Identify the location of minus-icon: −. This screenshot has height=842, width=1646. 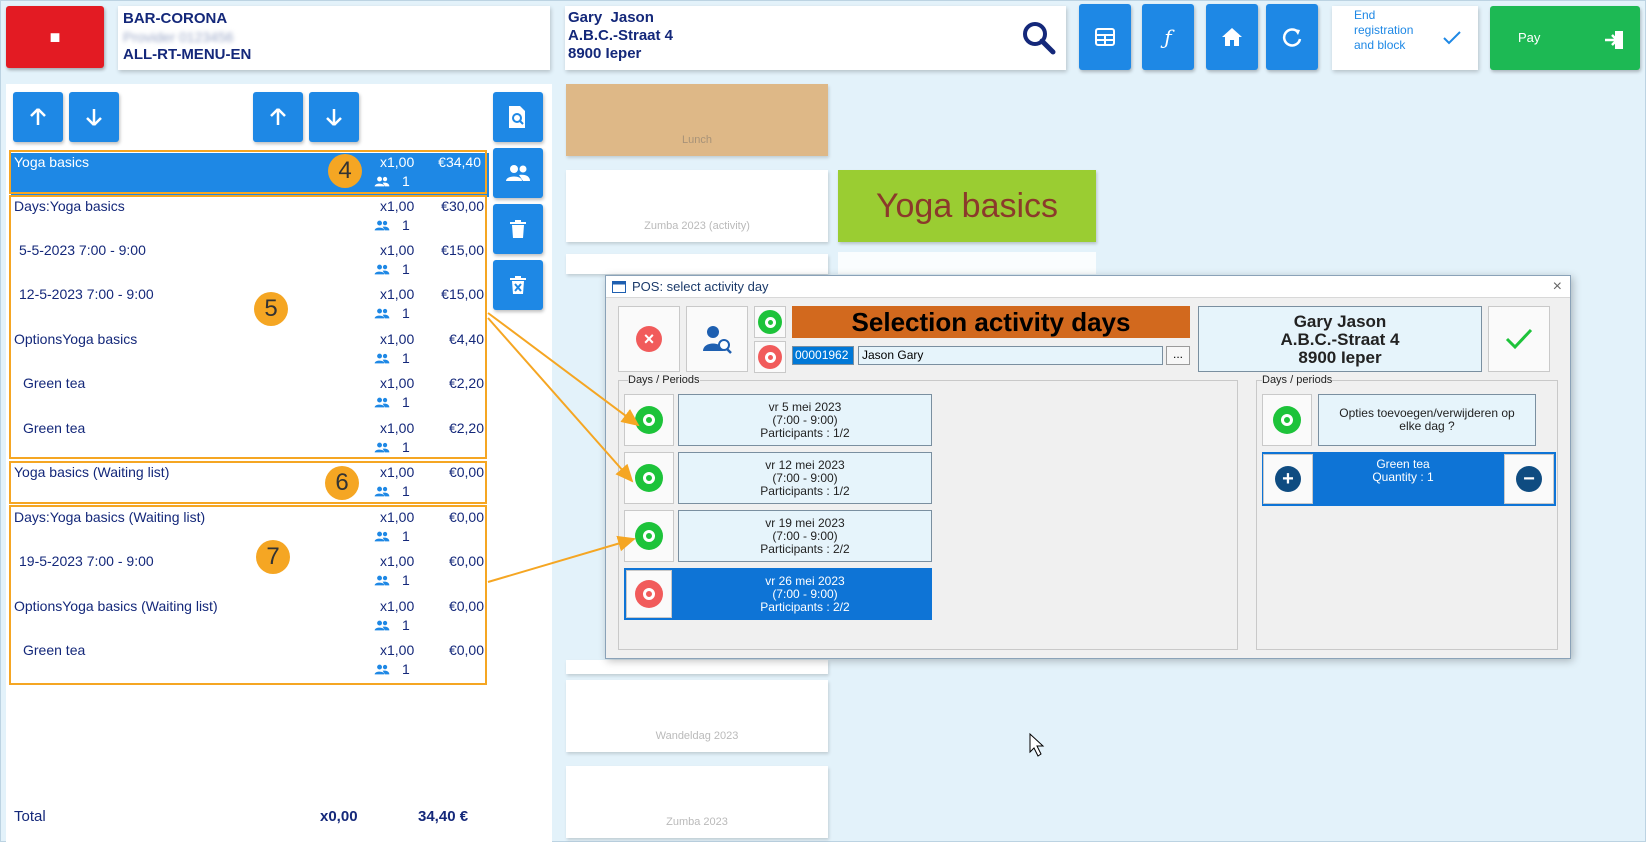
(1529, 479).